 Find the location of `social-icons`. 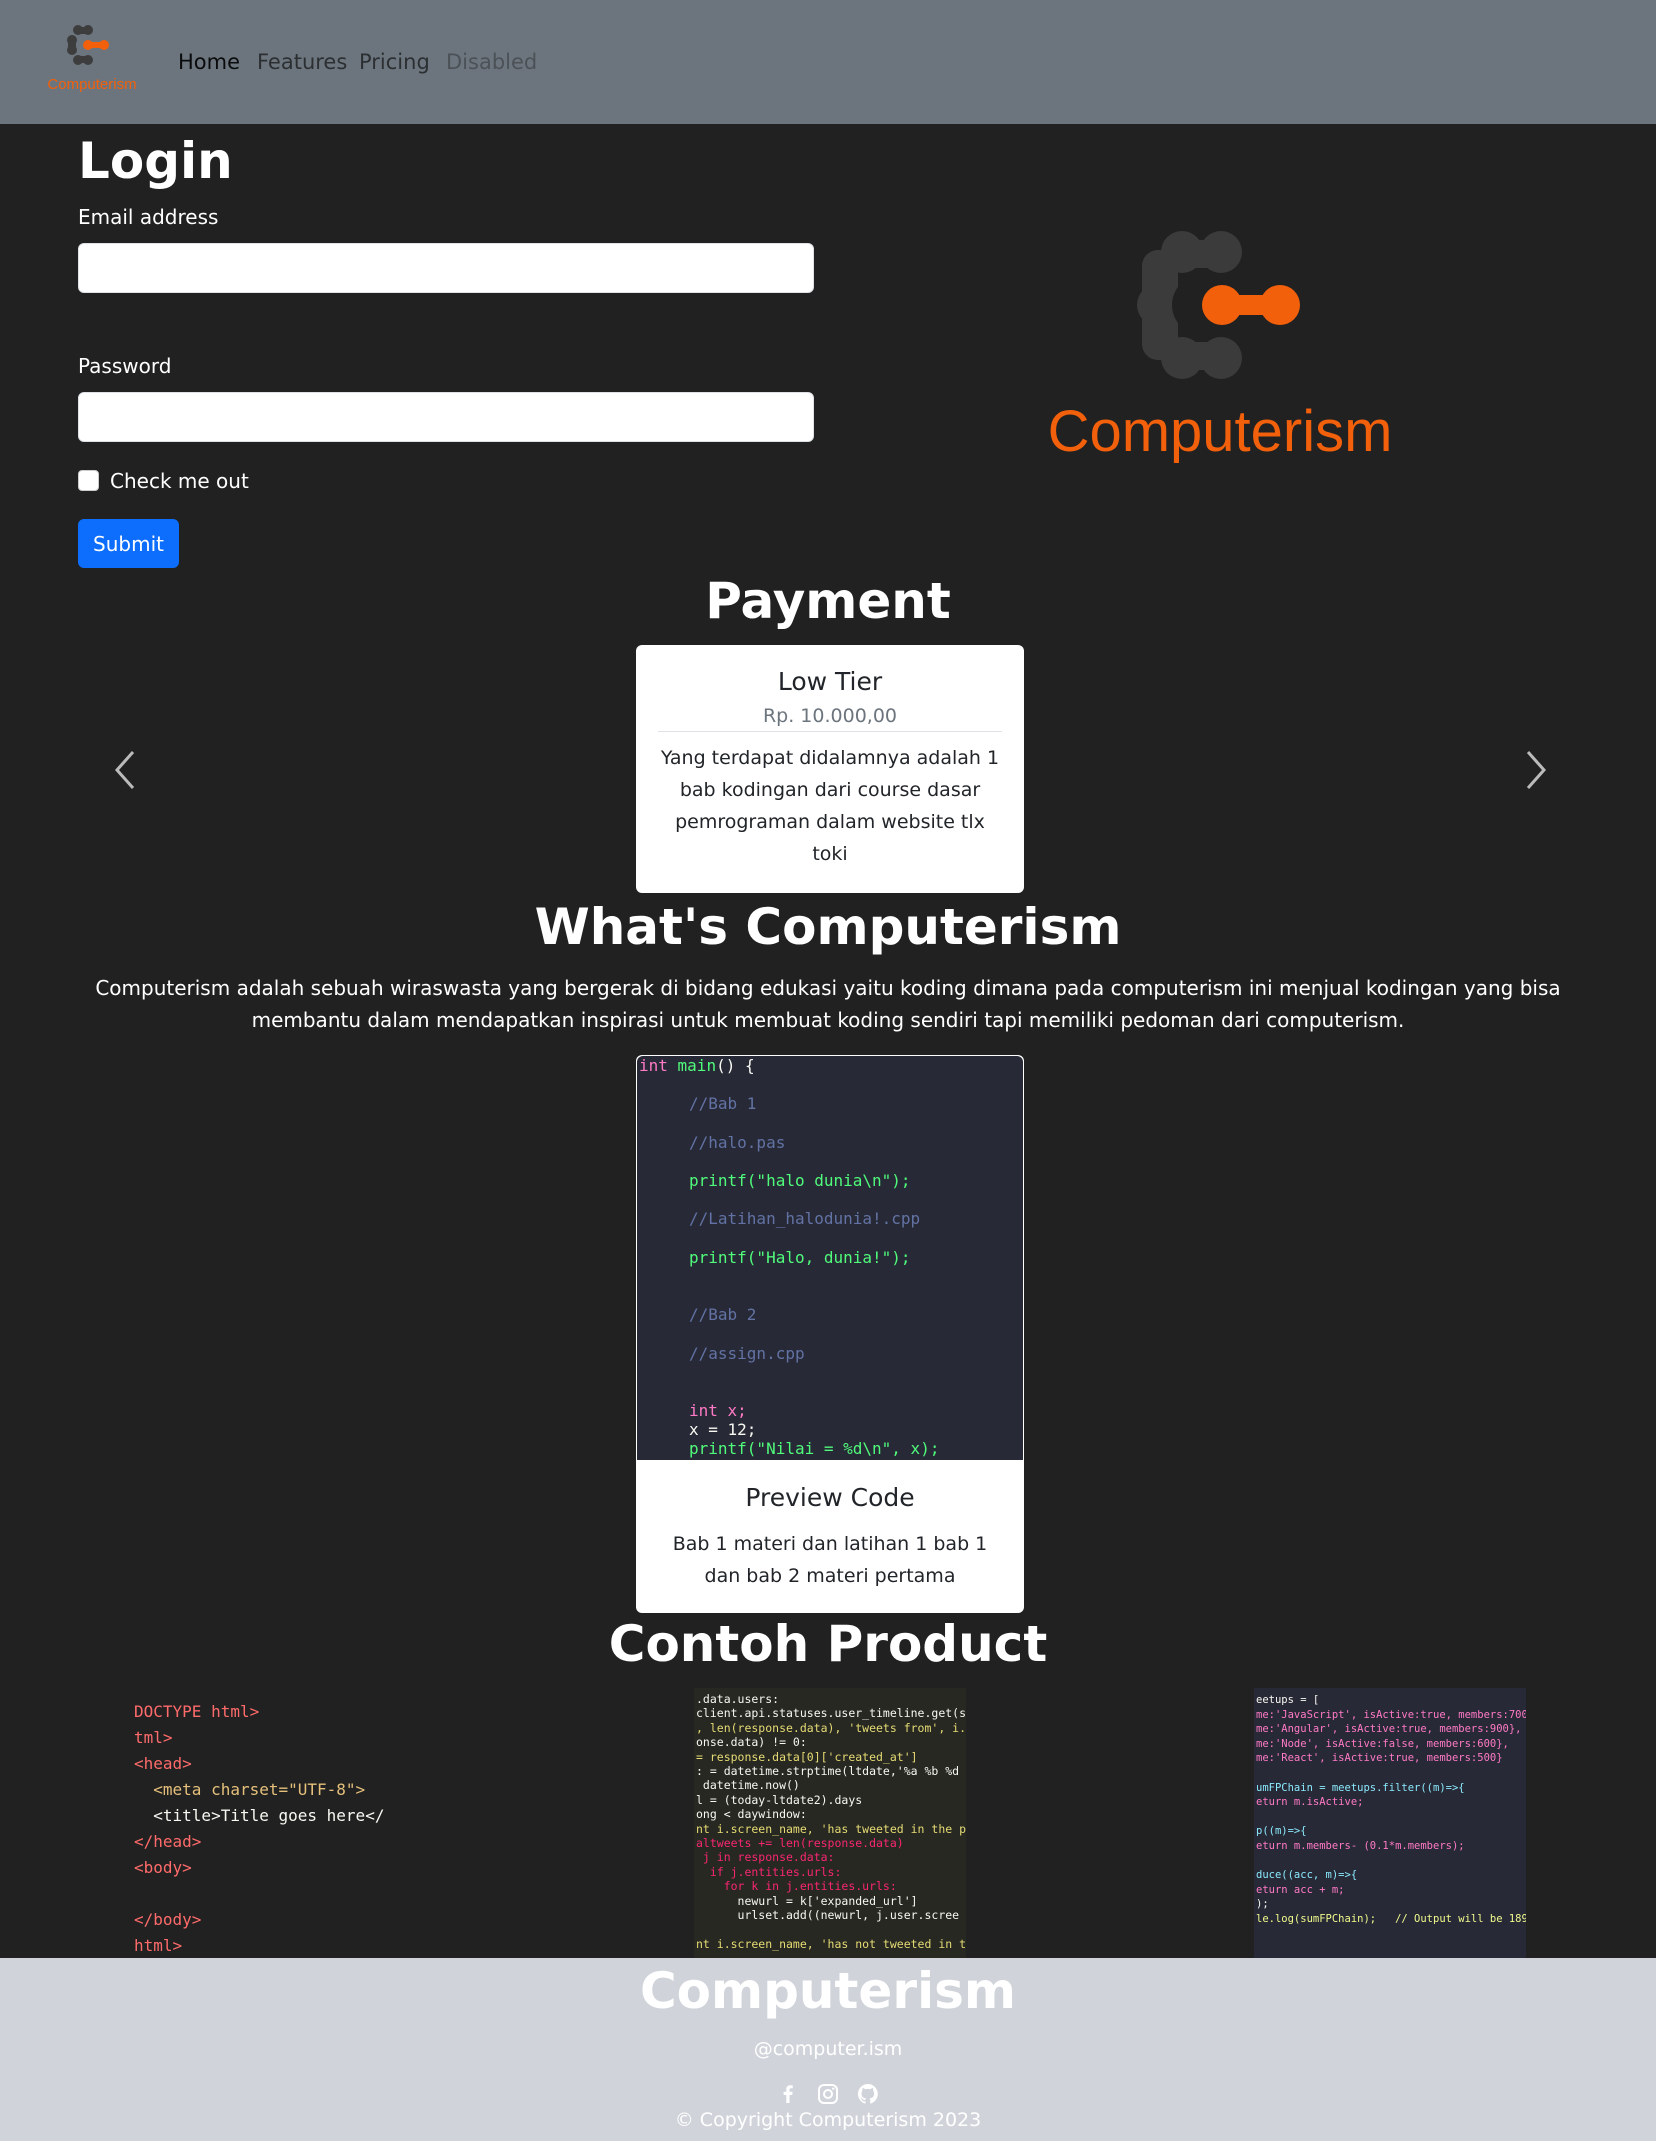

social-icons is located at coordinates (828, 2094).